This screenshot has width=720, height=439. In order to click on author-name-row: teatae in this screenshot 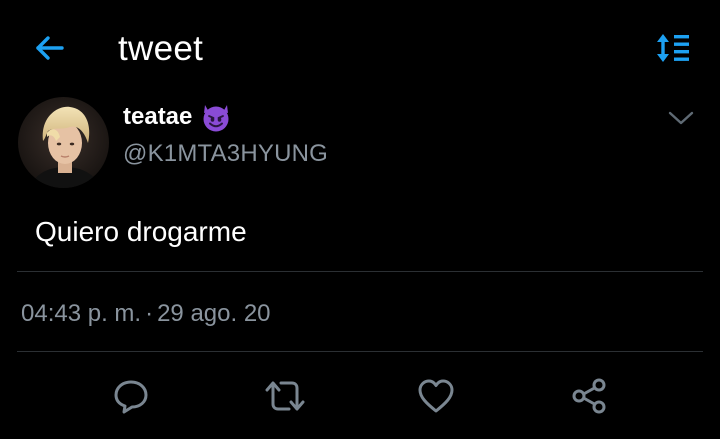, I will do `click(177, 117)`.